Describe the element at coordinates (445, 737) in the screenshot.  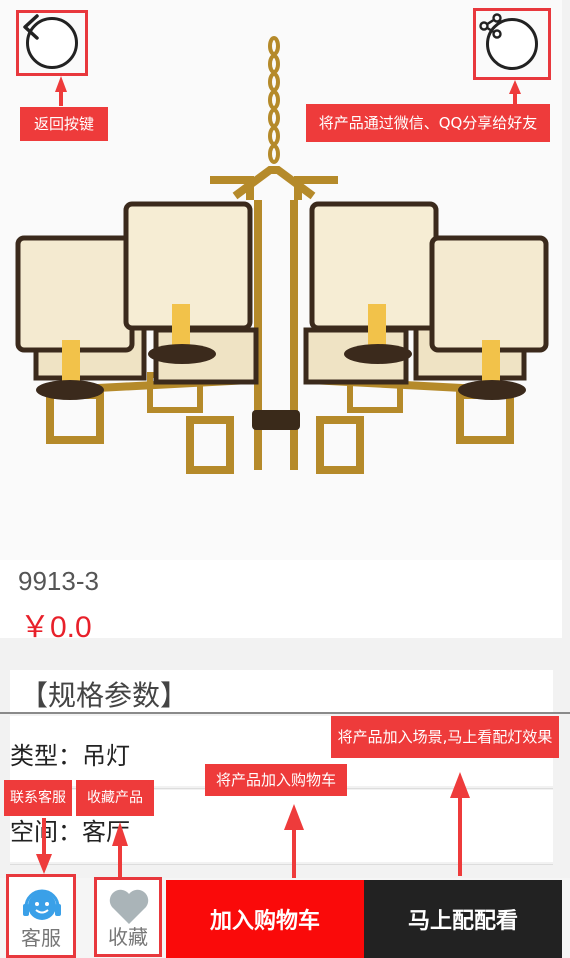
I see `scene-annotation: 将产品加入场景,马上看配灯效果` at that location.